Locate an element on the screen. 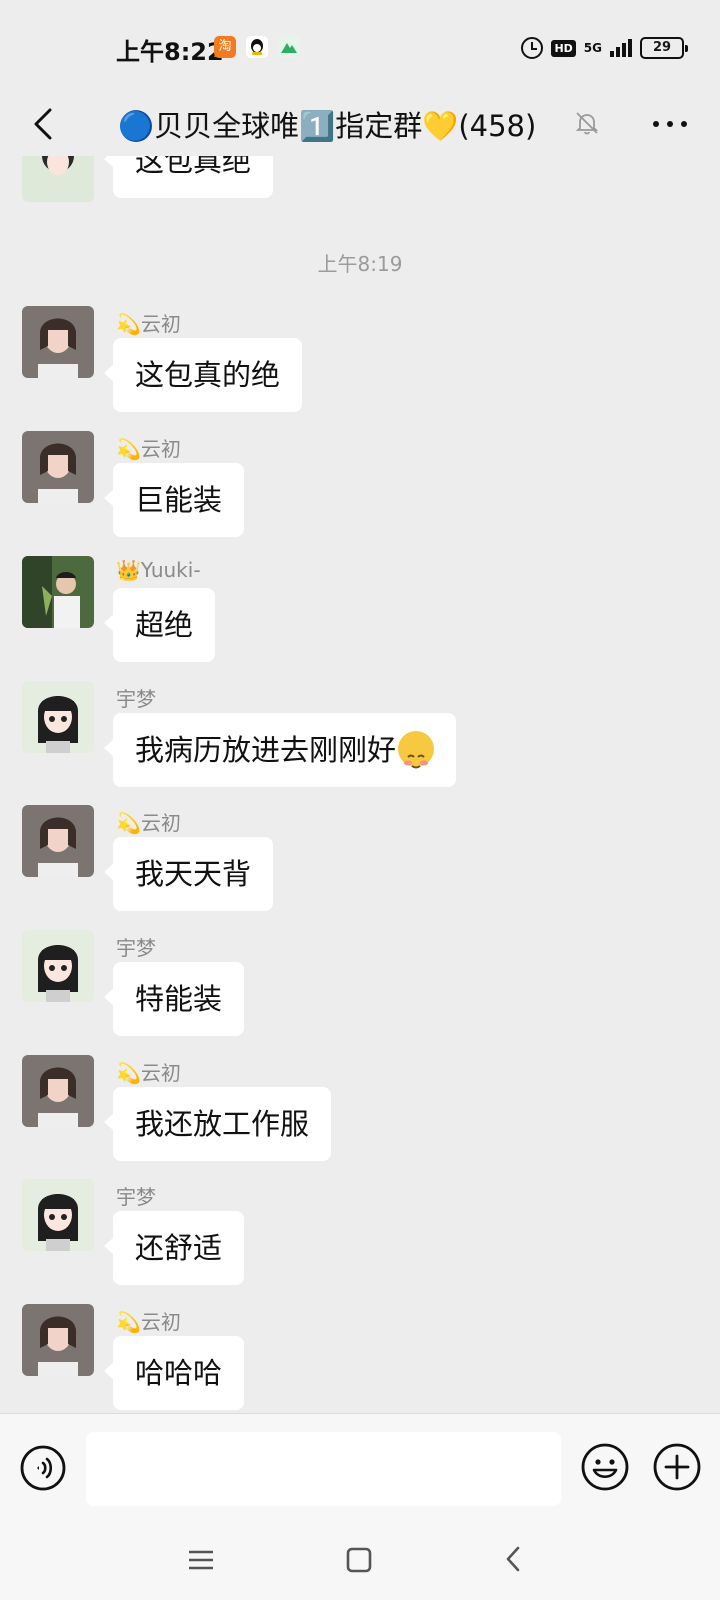 This screenshot has height=1600, width=720. message-input is located at coordinates (323, 1469).